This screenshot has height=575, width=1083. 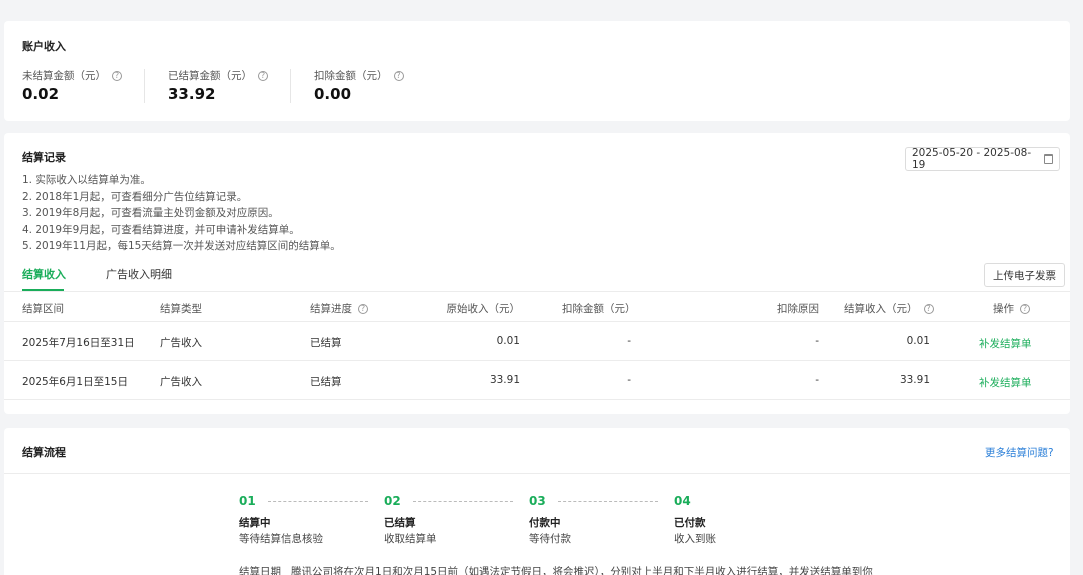 I want to click on note-item: 5. 2019年11月起，每15天结算一次并发送对应结算区间的结算单。, so click(x=181, y=246).